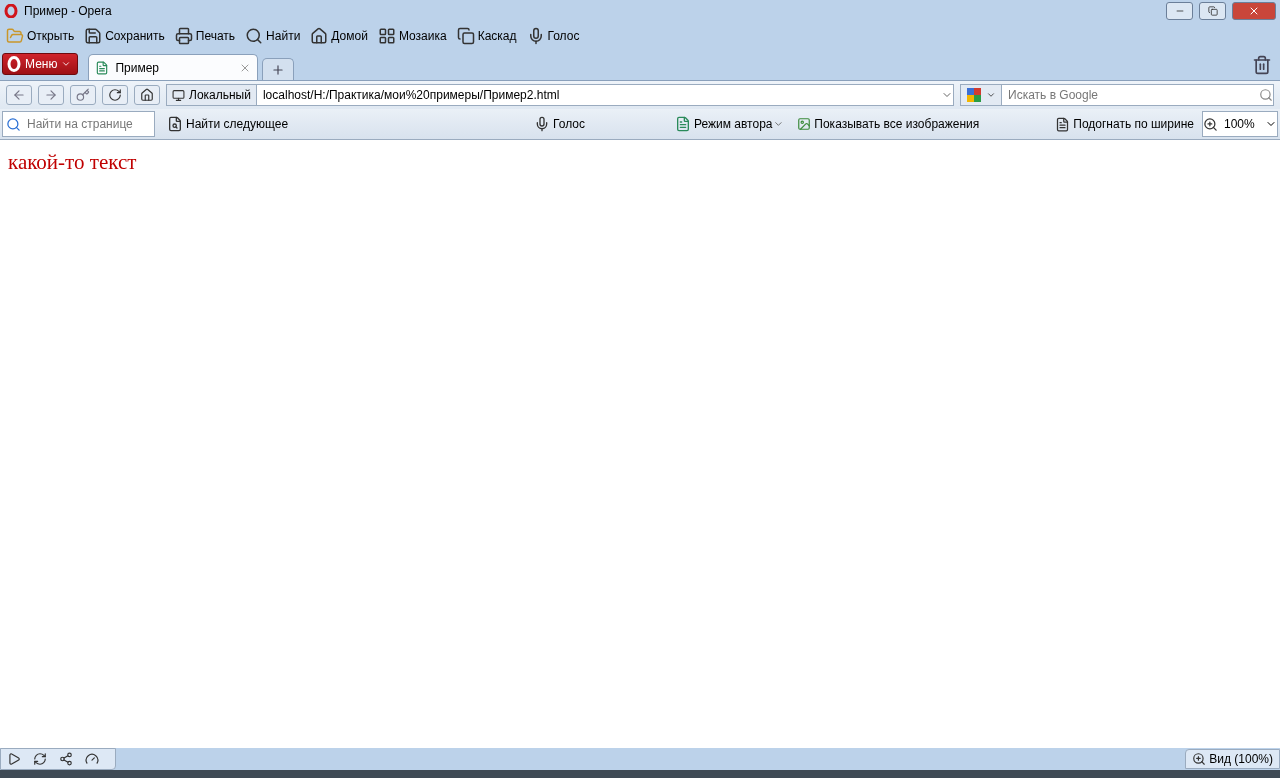 This screenshot has height=778, width=1280. What do you see at coordinates (412, 36) in the screenshot?
I see `toolbar-button: Мозаика` at bounding box center [412, 36].